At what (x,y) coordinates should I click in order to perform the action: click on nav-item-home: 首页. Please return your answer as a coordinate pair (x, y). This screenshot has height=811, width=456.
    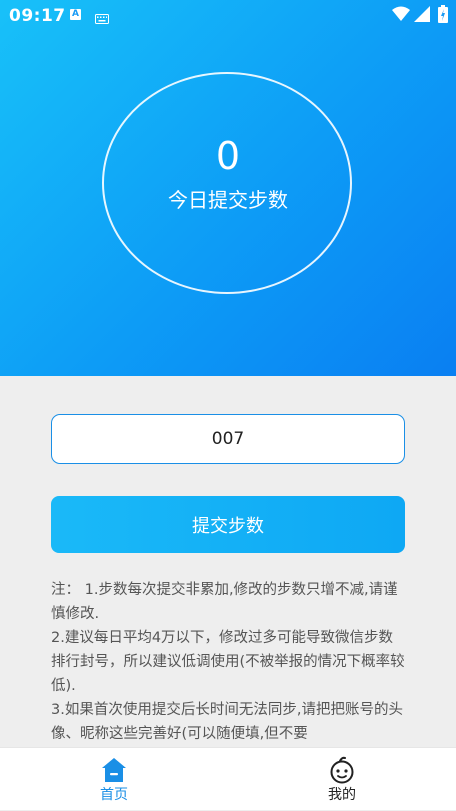
    Looking at the image, I should click on (114, 779).